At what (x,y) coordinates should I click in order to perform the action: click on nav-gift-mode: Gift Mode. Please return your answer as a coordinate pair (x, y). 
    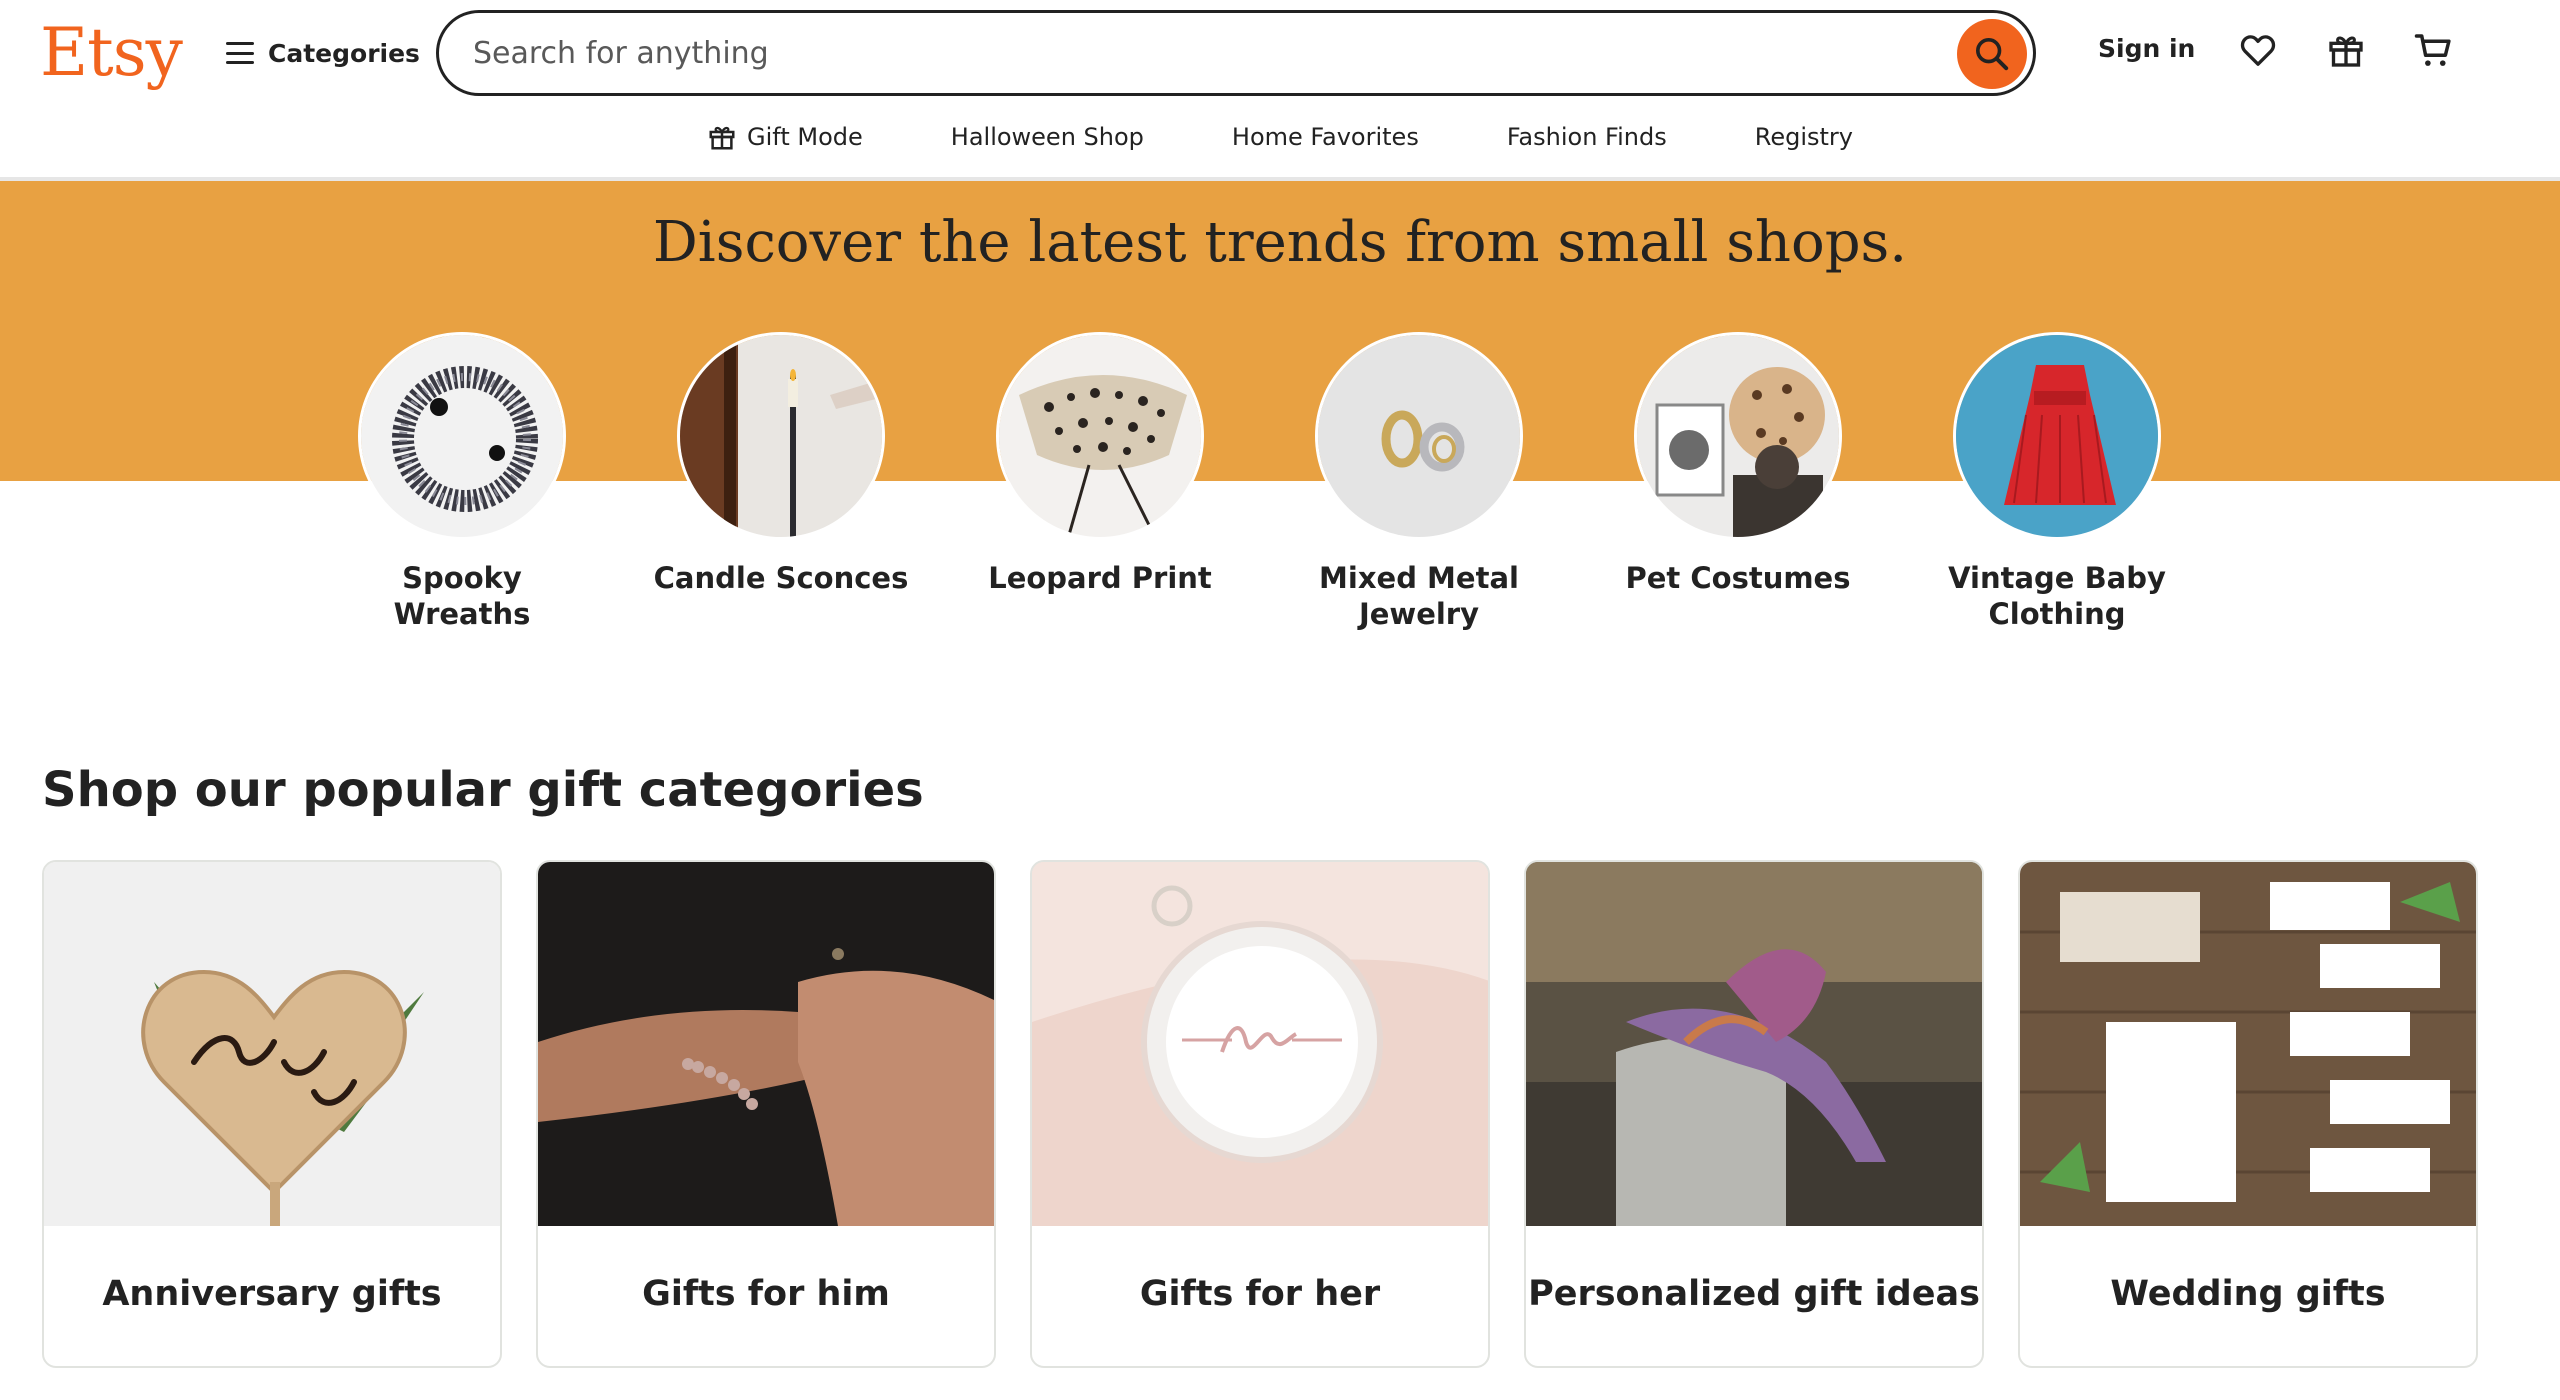
    Looking at the image, I should click on (785, 137).